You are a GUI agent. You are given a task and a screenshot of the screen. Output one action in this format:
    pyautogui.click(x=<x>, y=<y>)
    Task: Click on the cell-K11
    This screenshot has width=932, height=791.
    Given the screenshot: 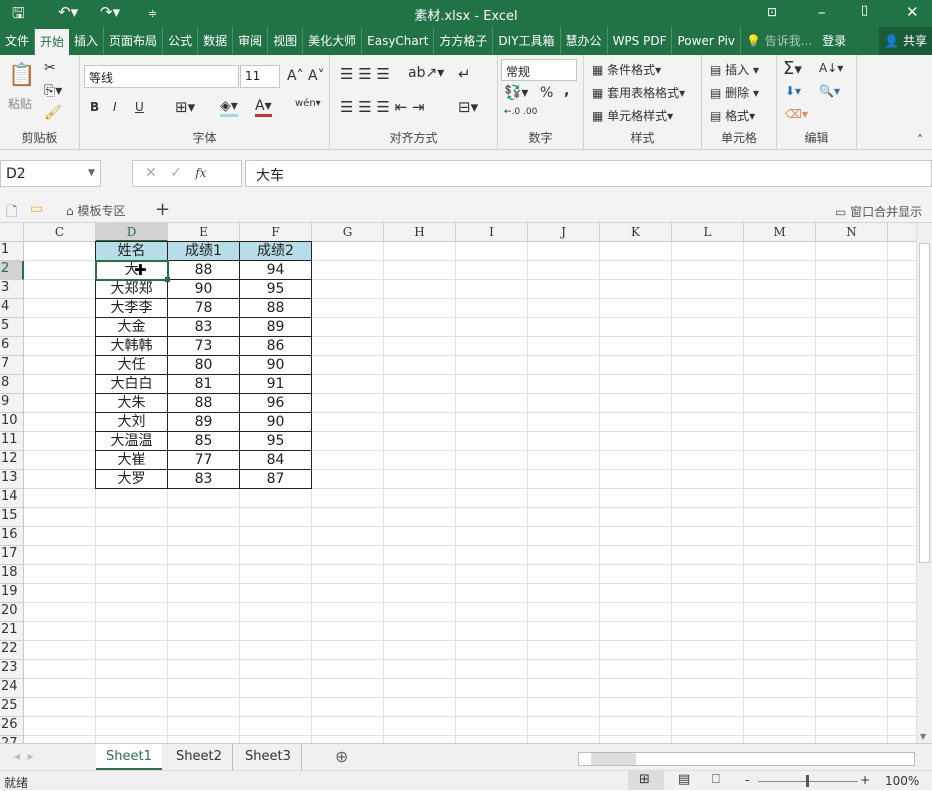 What is the action you would take?
    pyautogui.click(x=636, y=441)
    